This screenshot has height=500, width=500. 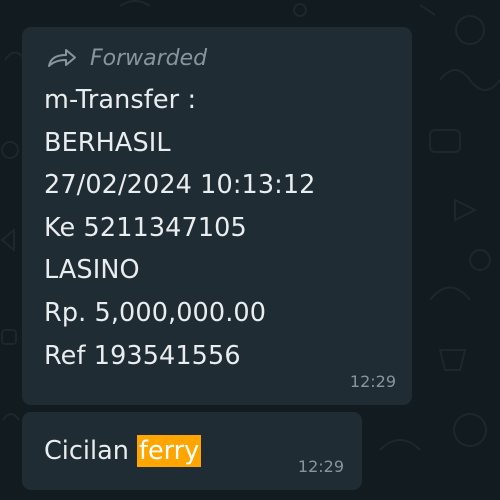 What do you see at coordinates (90, 451) in the screenshot?
I see `message-text-plain: Cicilan` at bounding box center [90, 451].